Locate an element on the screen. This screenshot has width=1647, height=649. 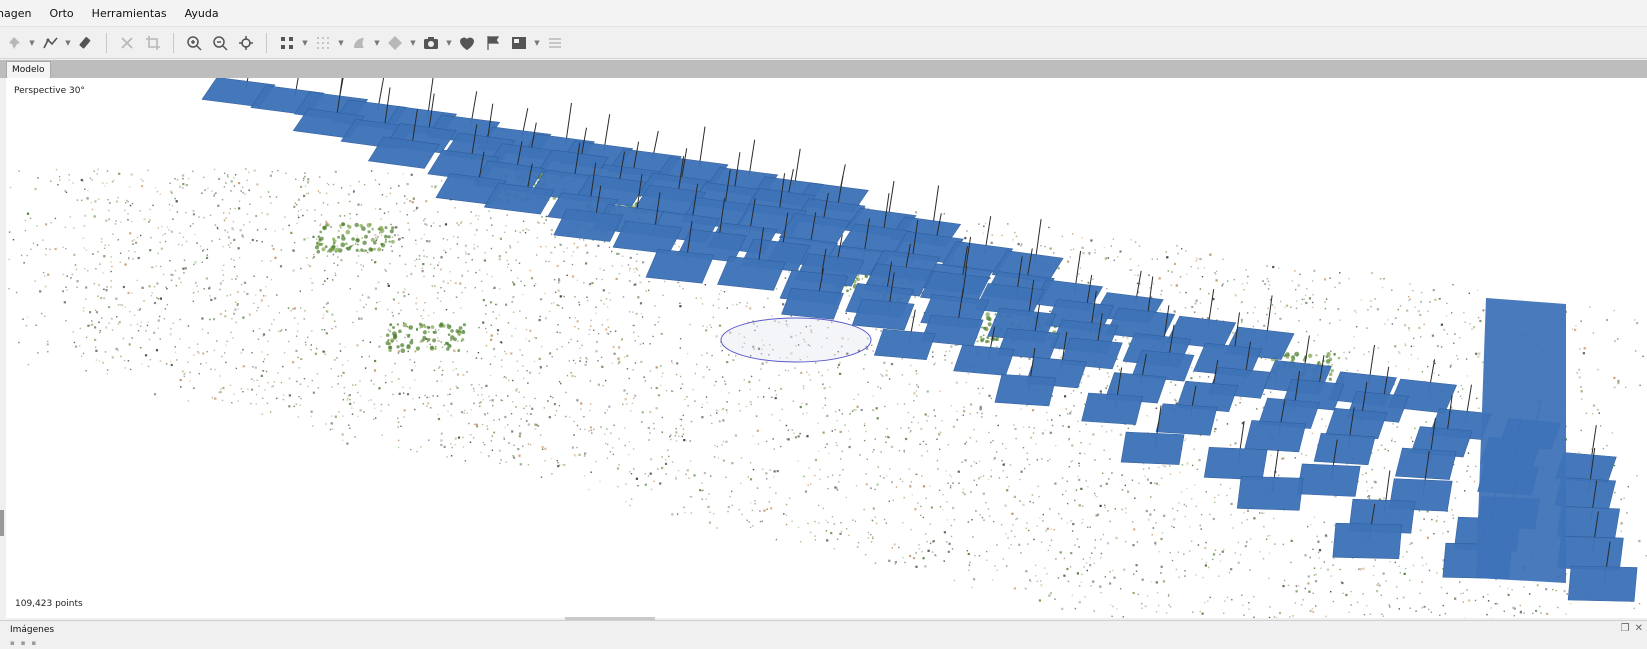
images-panel-tools: ▪ ▪ ▪ is located at coordinates (23, 643).